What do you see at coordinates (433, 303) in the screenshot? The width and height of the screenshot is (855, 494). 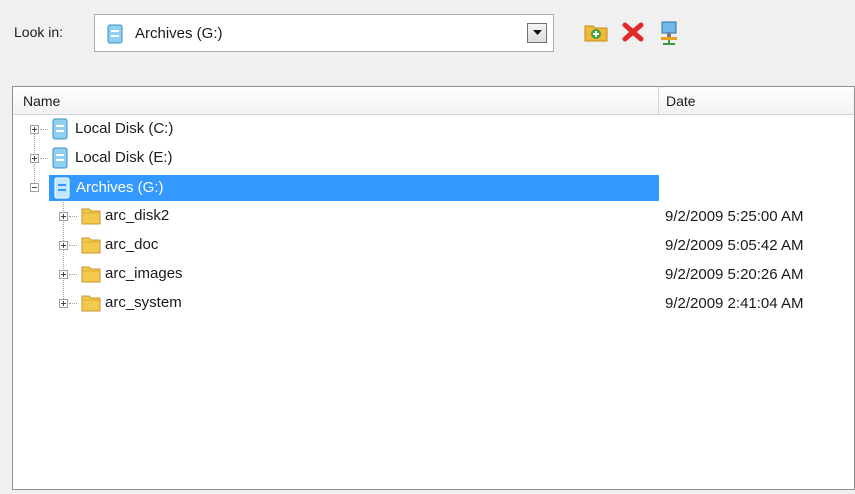 I see `tree-row: arc_system 9/2/2009 2:41:04 AM` at bounding box center [433, 303].